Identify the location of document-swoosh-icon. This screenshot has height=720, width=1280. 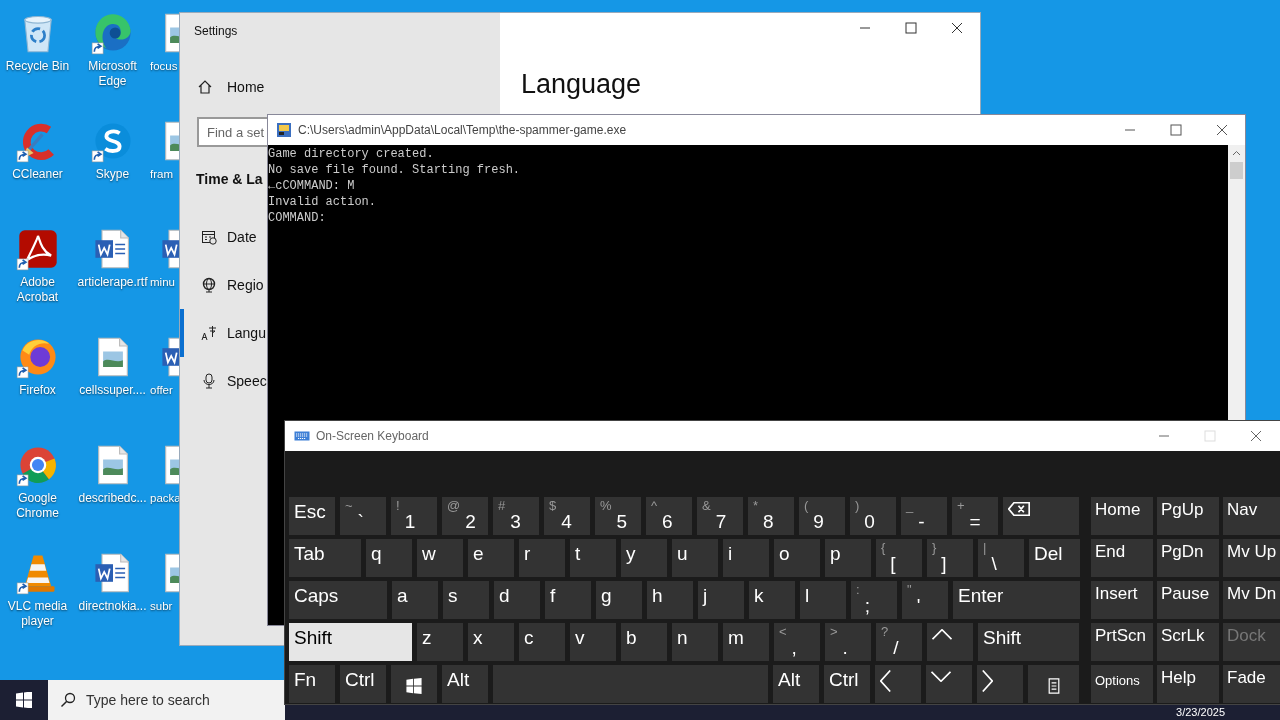
(37, 249).